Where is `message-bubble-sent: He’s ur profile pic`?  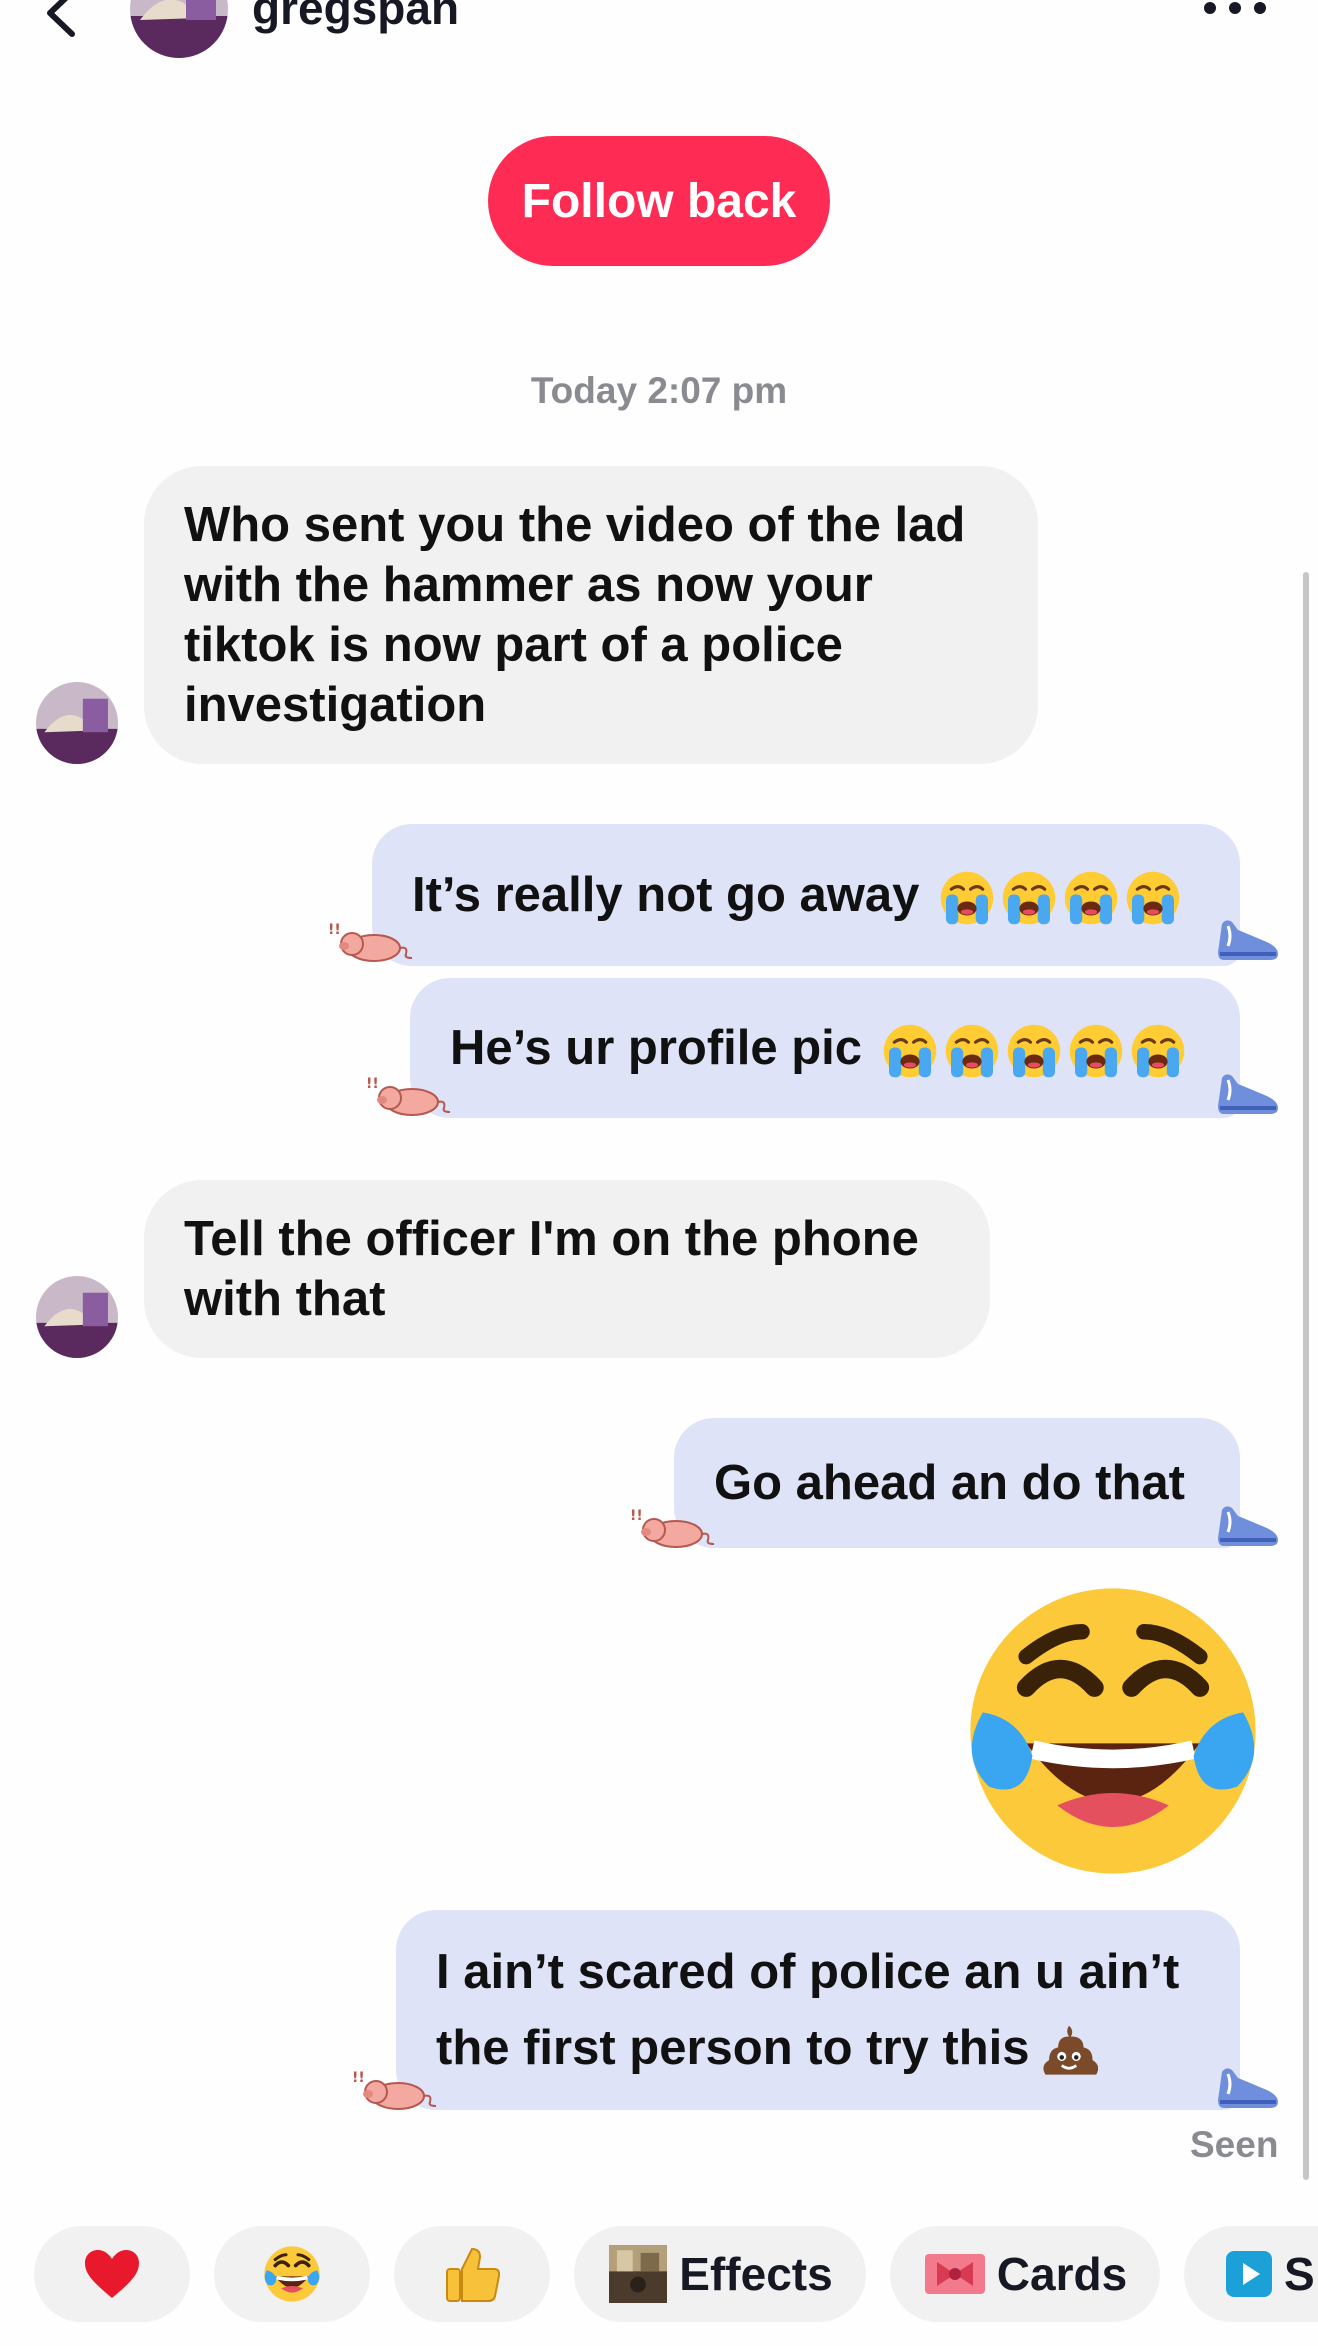 message-bubble-sent: He’s ur profile pic is located at coordinates (825, 1048).